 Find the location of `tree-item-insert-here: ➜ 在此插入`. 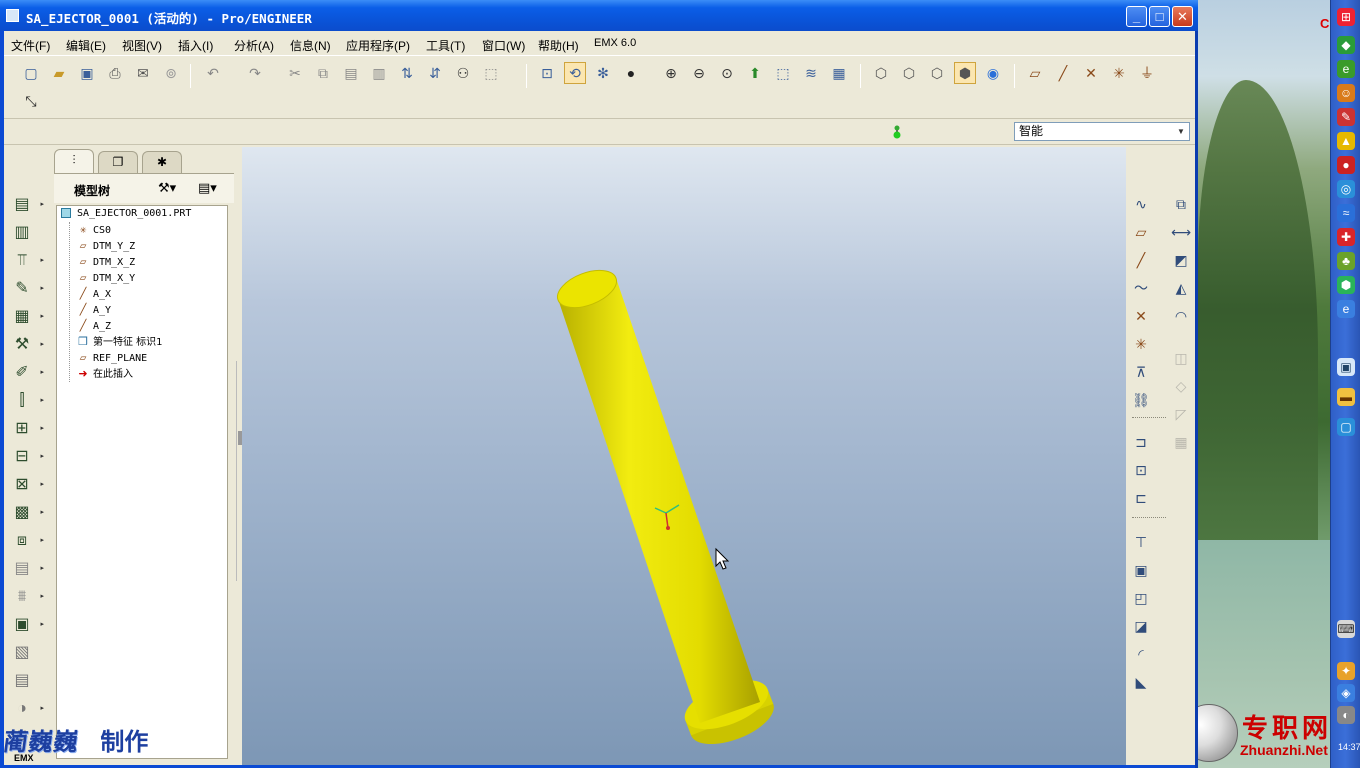

tree-item-insert-here: ➜ 在此插入 is located at coordinates (105, 374).